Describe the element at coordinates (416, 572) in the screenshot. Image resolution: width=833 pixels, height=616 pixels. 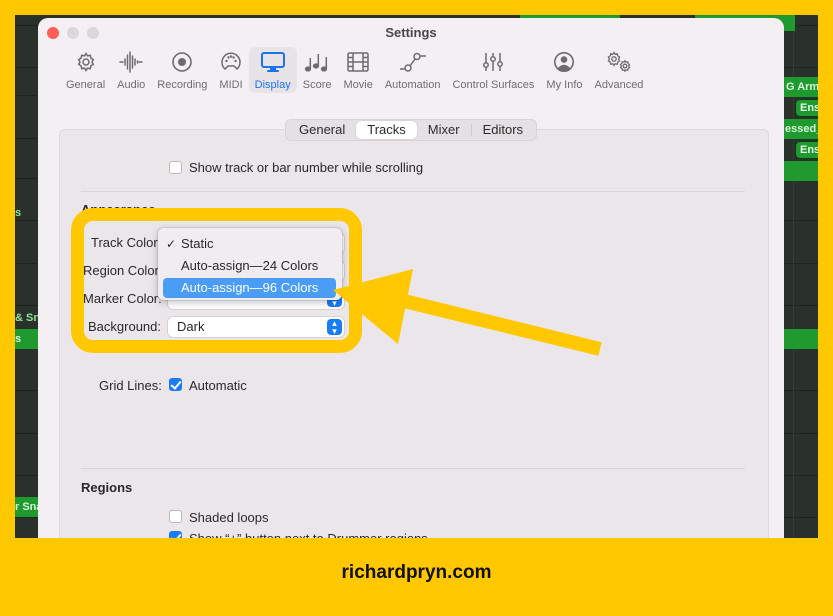
I see `footer-website: richardpryn.com` at that location.